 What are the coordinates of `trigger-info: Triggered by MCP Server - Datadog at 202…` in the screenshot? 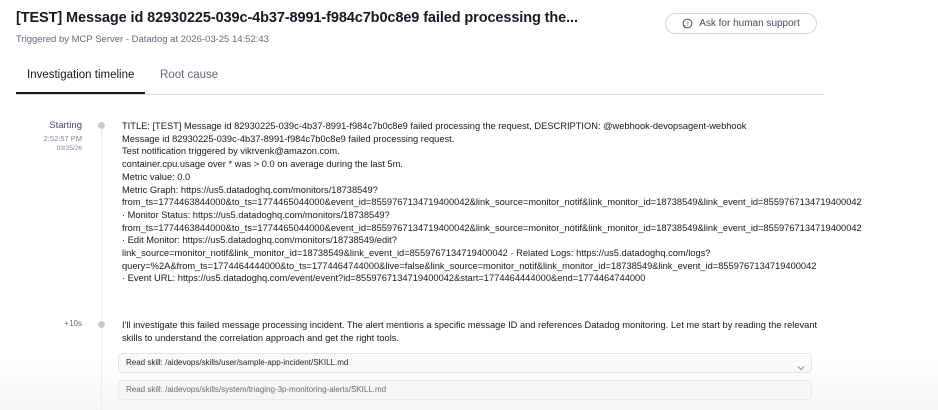 It's located at (142, 39).